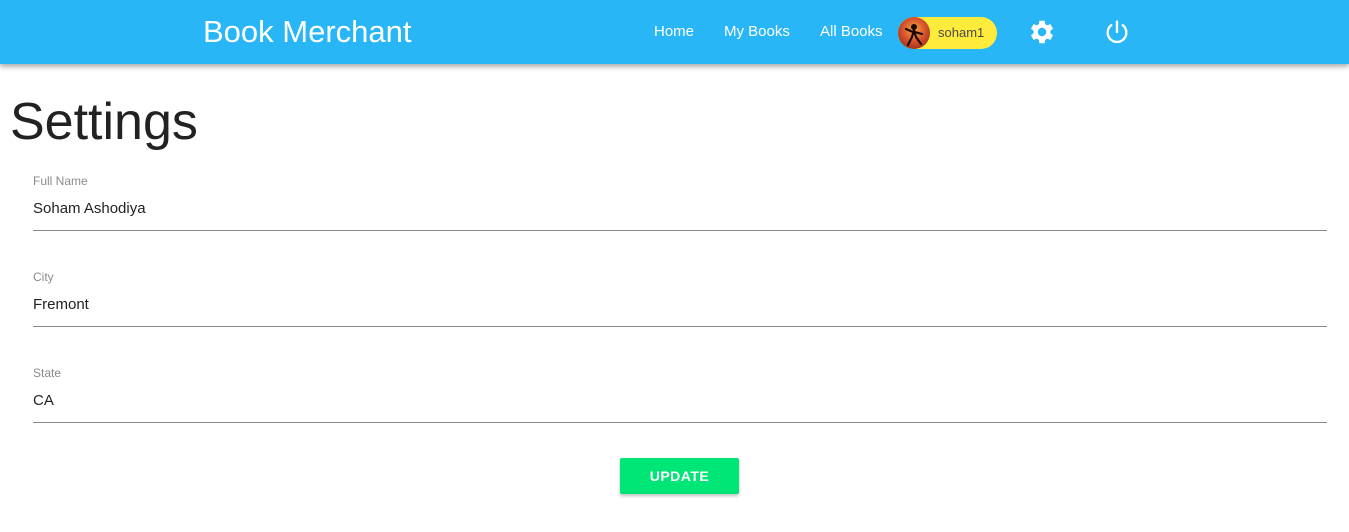  I want to click on full-name-label: Full Name, so click(60, 181).